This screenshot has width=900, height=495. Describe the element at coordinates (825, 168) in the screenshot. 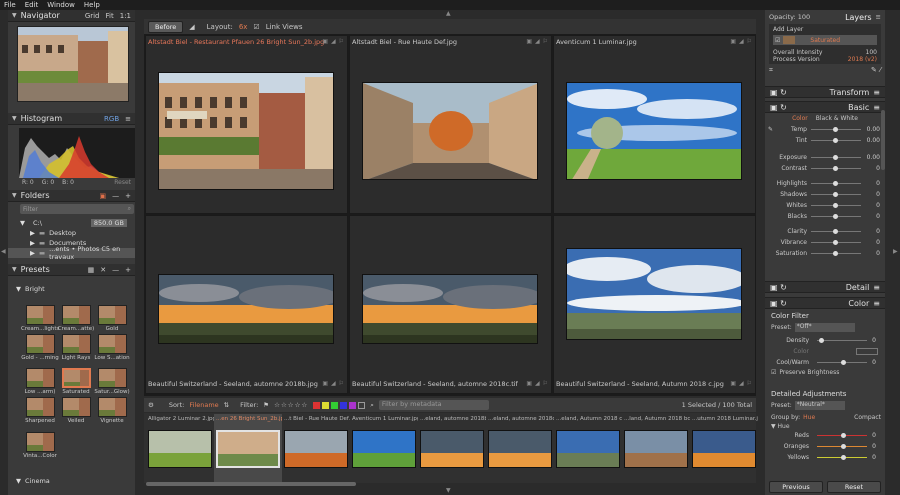

I see `slider-contrast: Contrast 0` at that location.